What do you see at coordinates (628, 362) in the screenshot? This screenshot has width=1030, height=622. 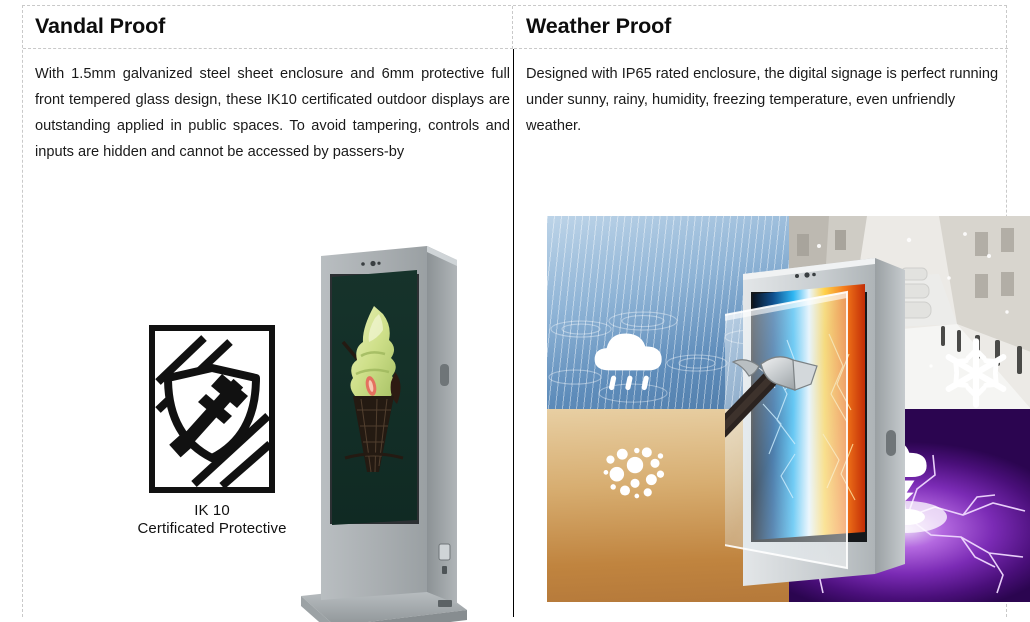 I see `rain-cloud-icon` at bounding box center [628, 362].